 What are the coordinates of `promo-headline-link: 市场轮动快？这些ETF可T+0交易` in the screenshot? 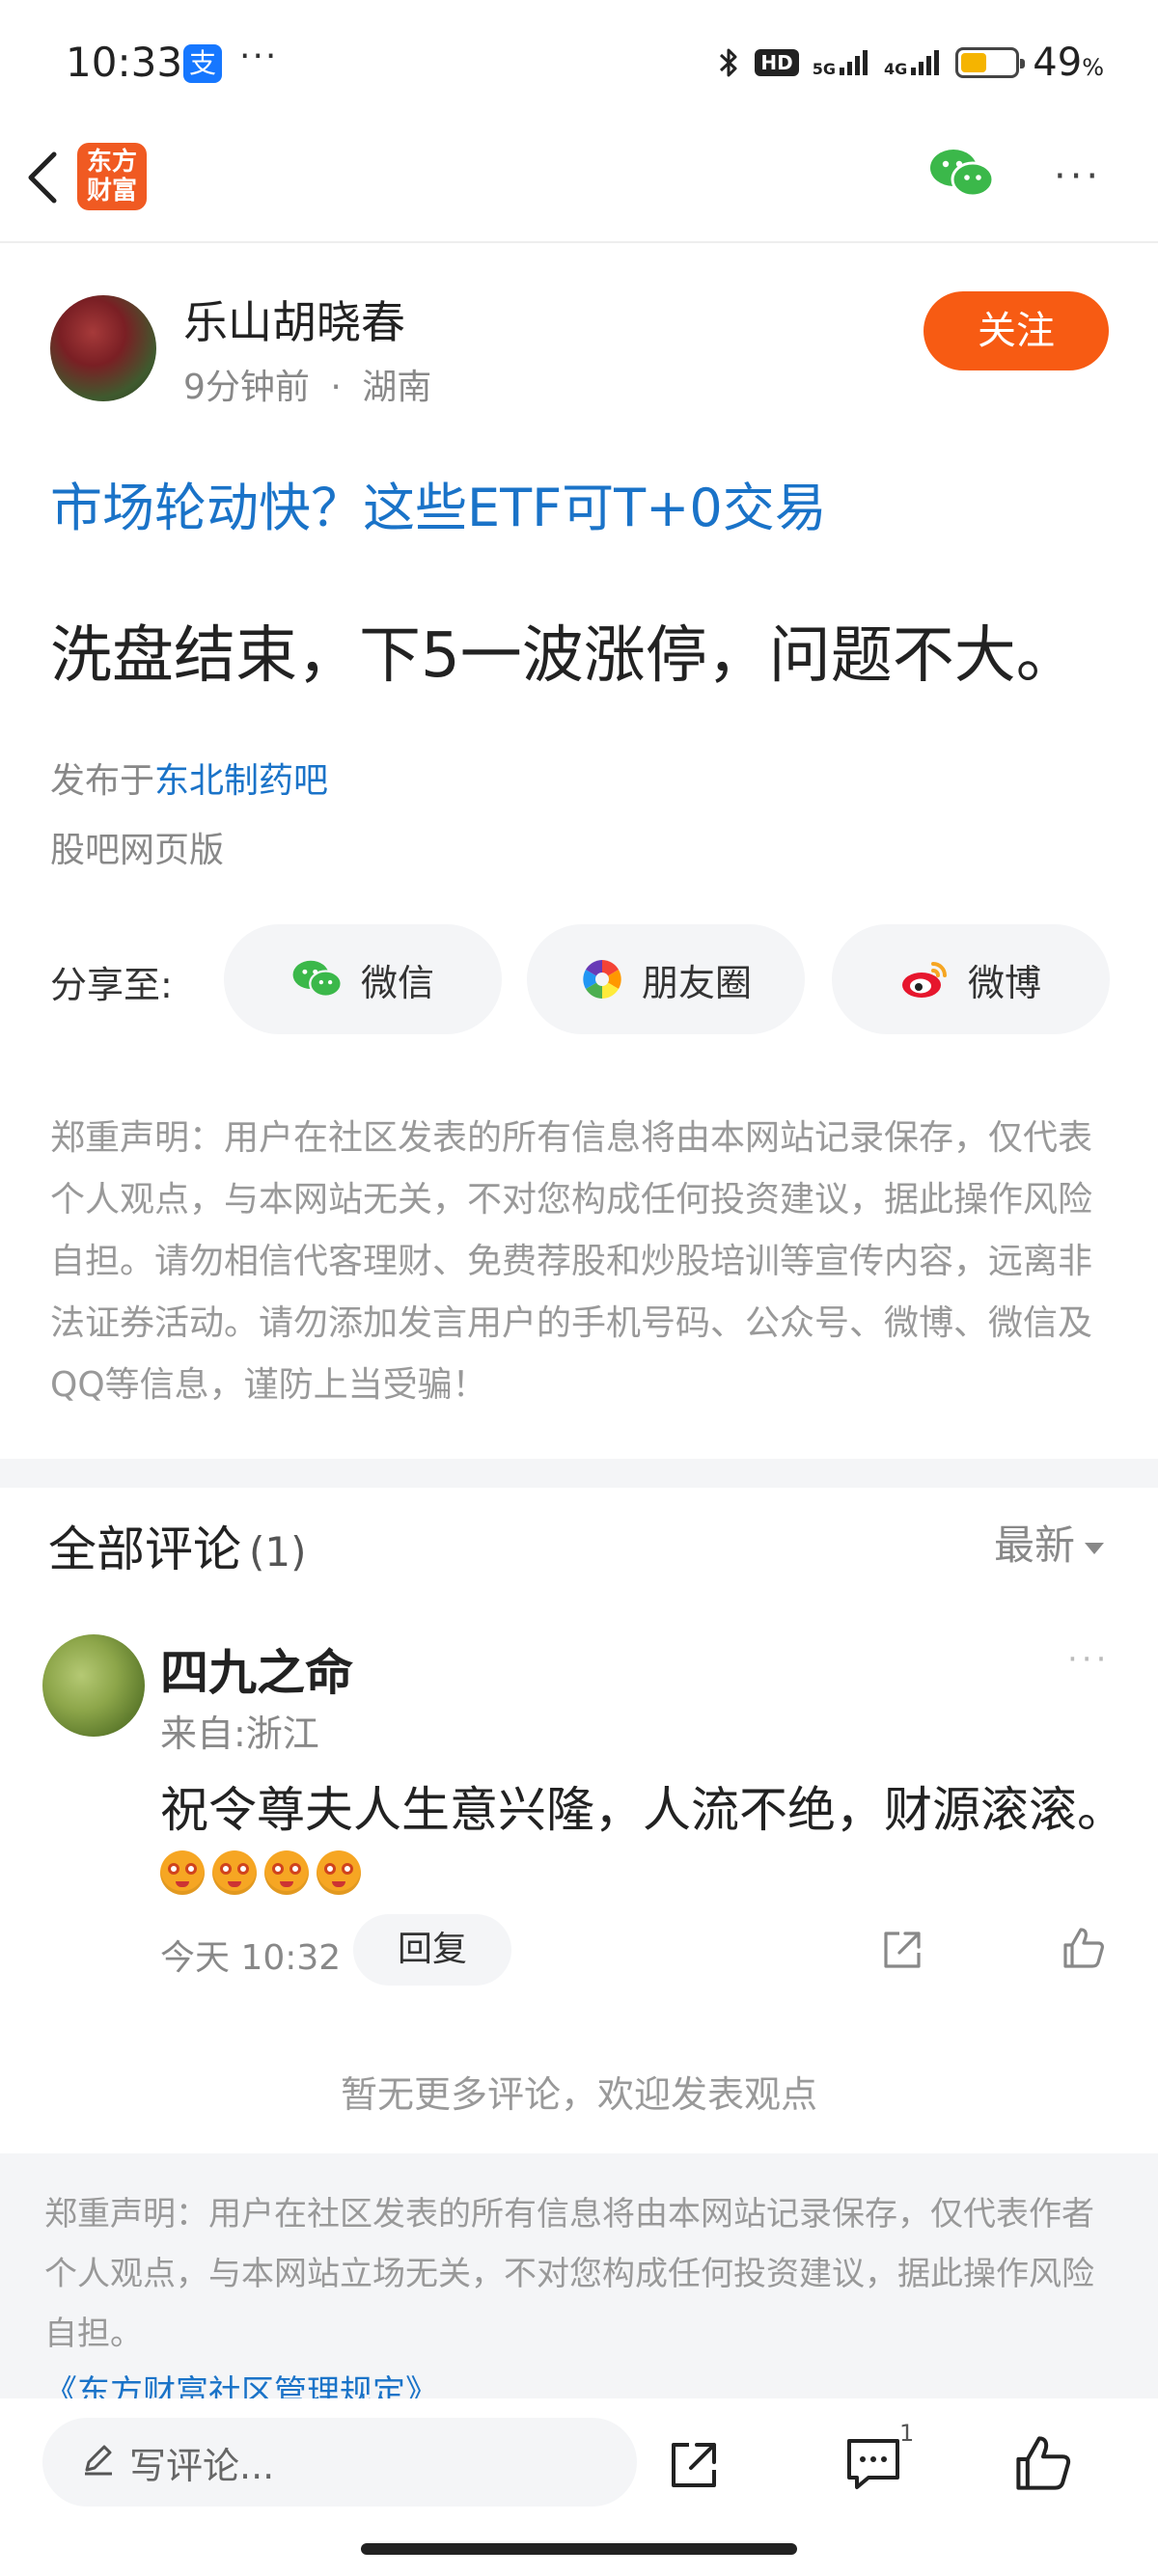 It's located at (438, 503).